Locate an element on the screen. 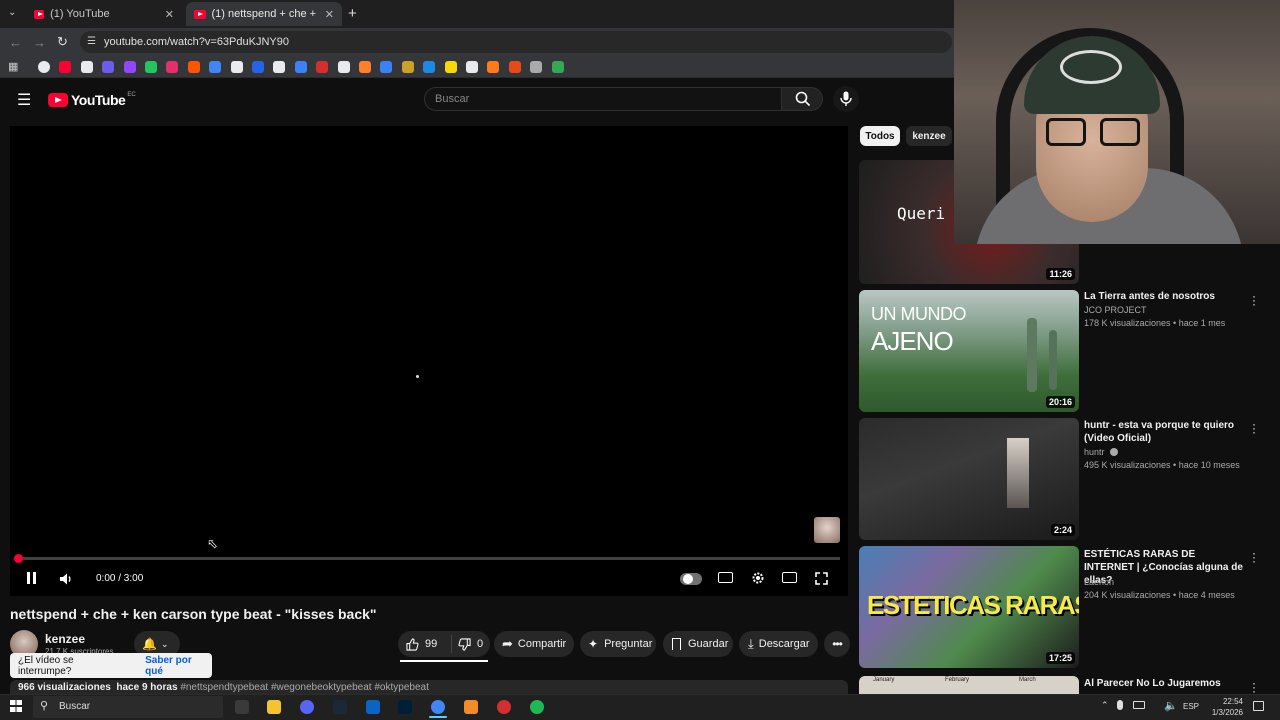 The image size is (1280, 720). dislike-button: 0 is located at coordinates (467, 644).